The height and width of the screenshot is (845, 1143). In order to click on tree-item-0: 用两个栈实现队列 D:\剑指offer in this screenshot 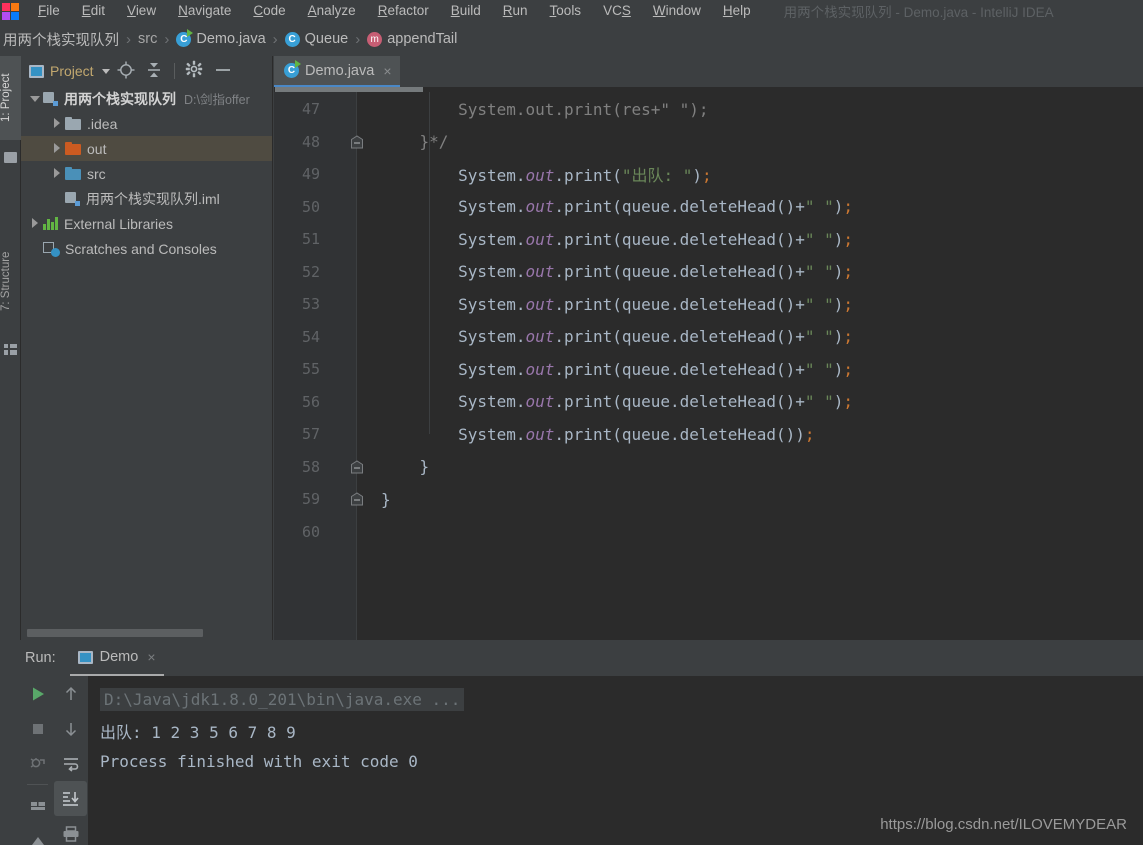, I will do `click(146, 98)`.